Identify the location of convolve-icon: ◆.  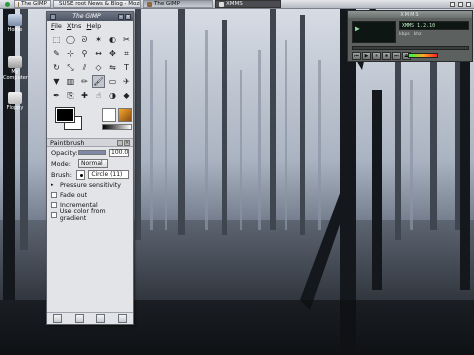
(126, 95).